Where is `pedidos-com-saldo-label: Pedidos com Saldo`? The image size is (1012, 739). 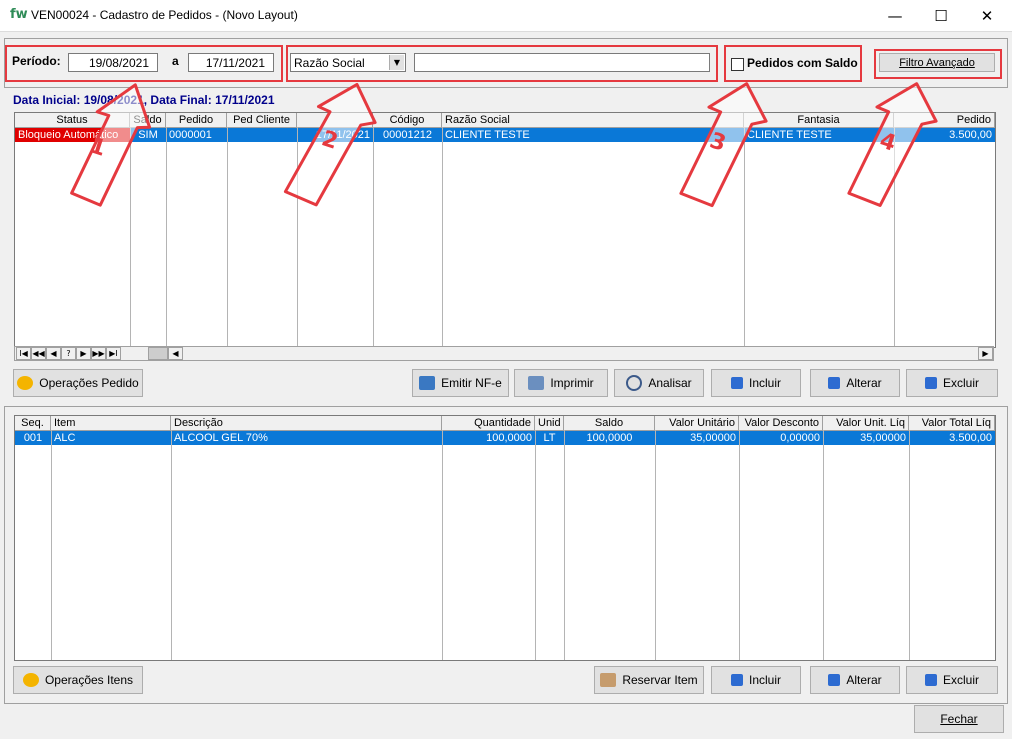
pedidos-com-saldo-label: Pedidos com Saldo is located at coordinates (802, 63).